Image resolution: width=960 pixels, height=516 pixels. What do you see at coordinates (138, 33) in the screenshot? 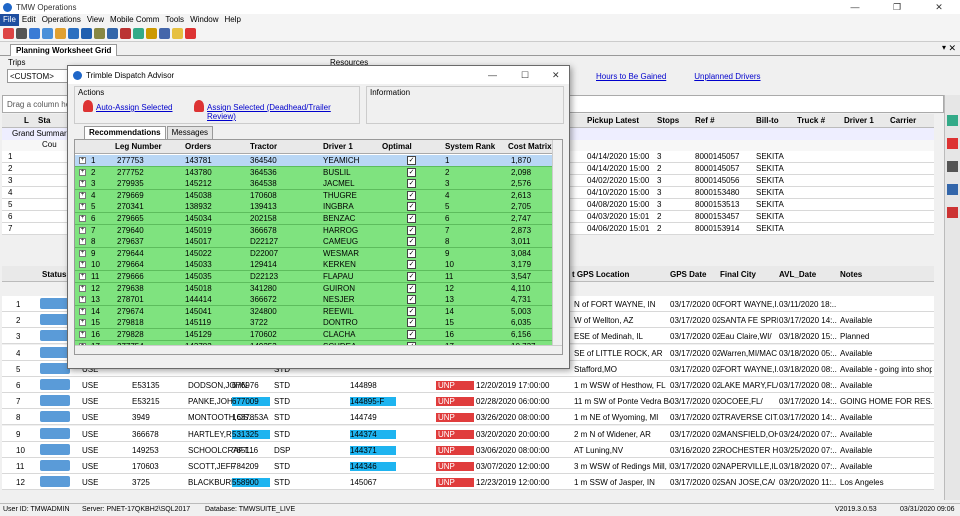
I see `chart-icon` at bounding box center [138, 33].